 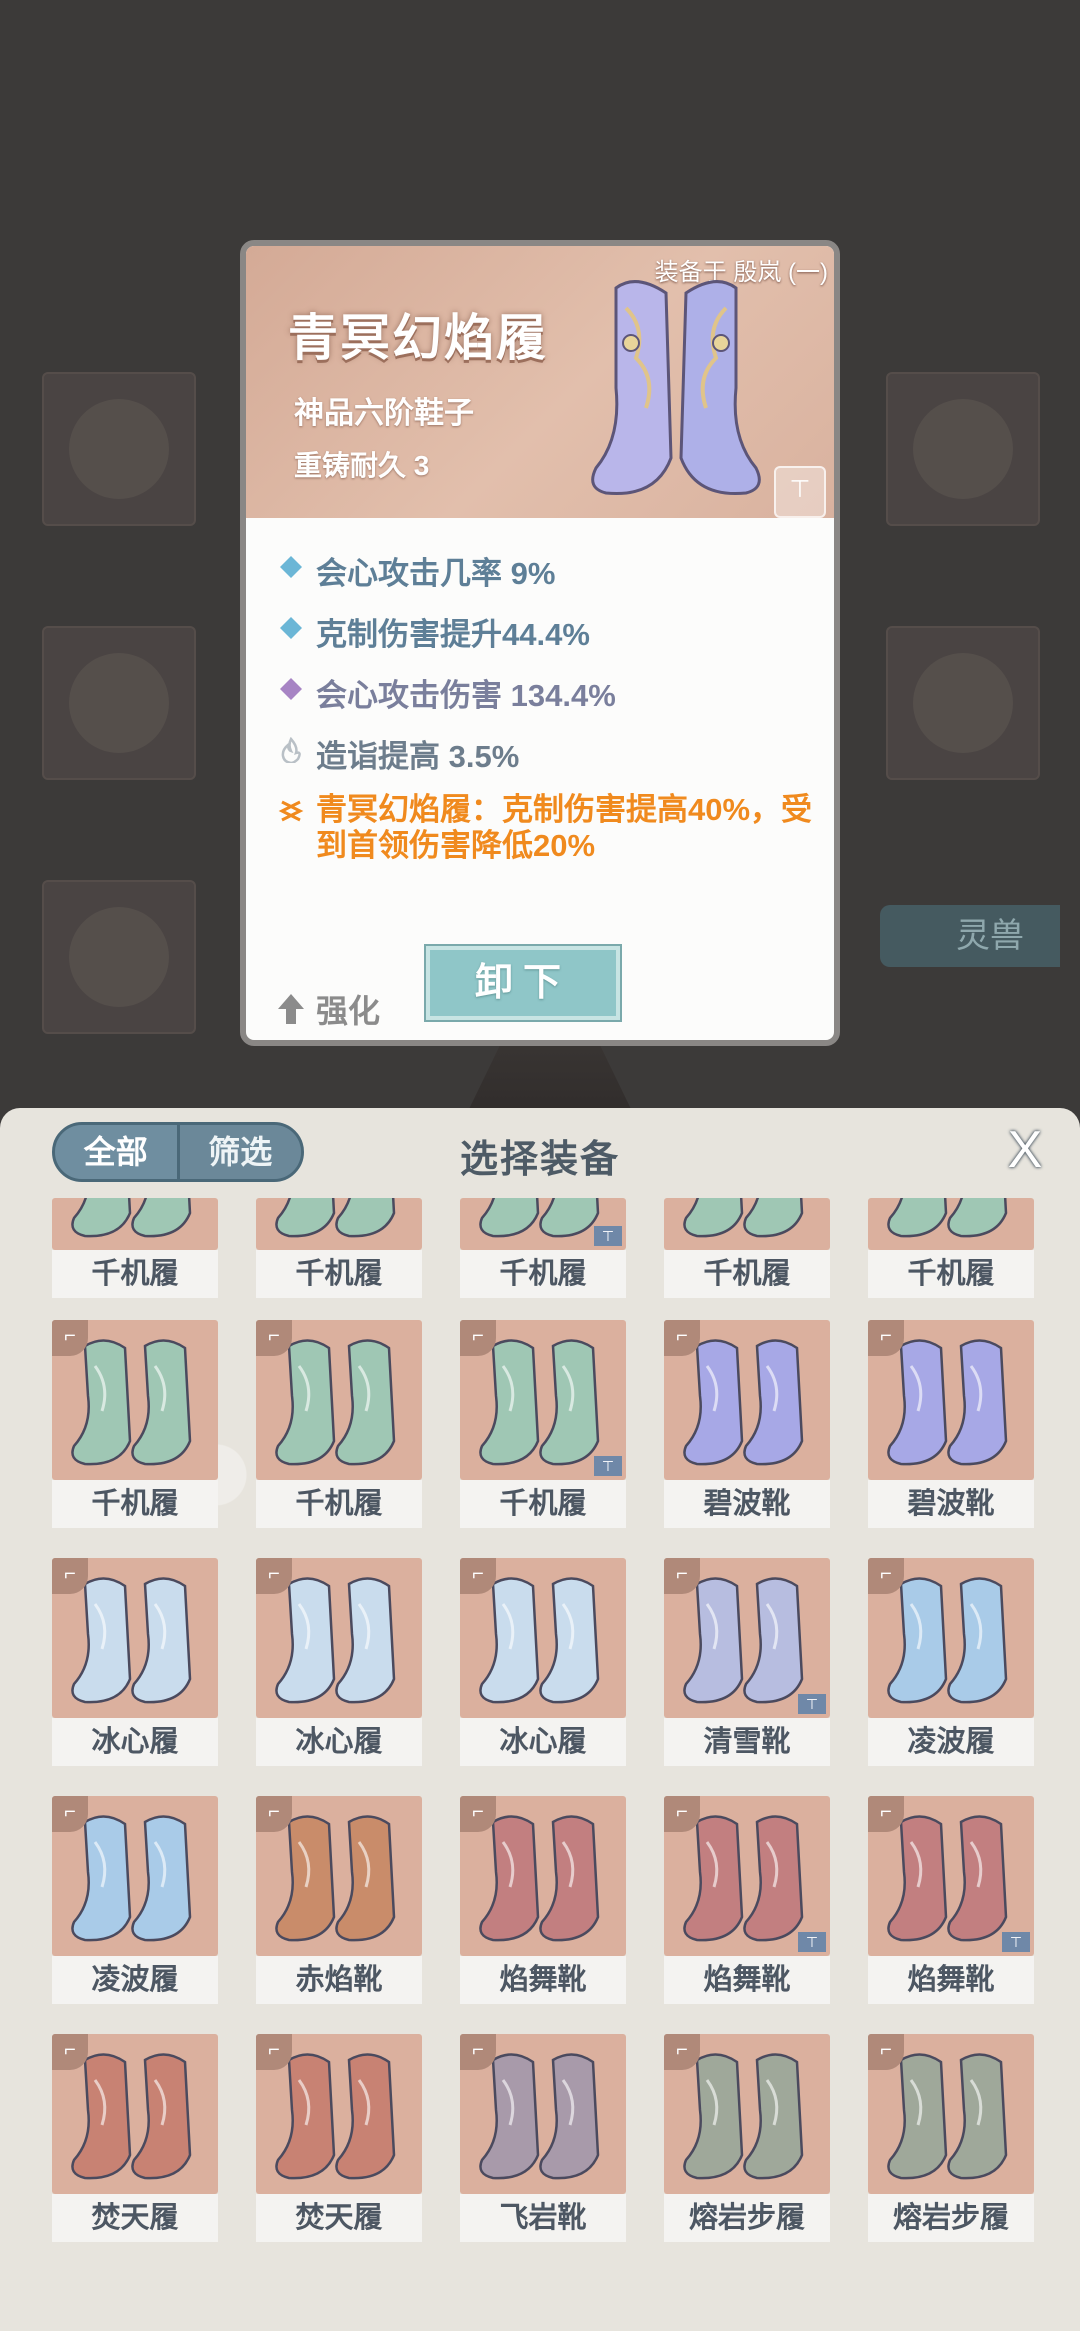 I want to click on item-name-label: 碧波靴, so click(x=951, y=1504).